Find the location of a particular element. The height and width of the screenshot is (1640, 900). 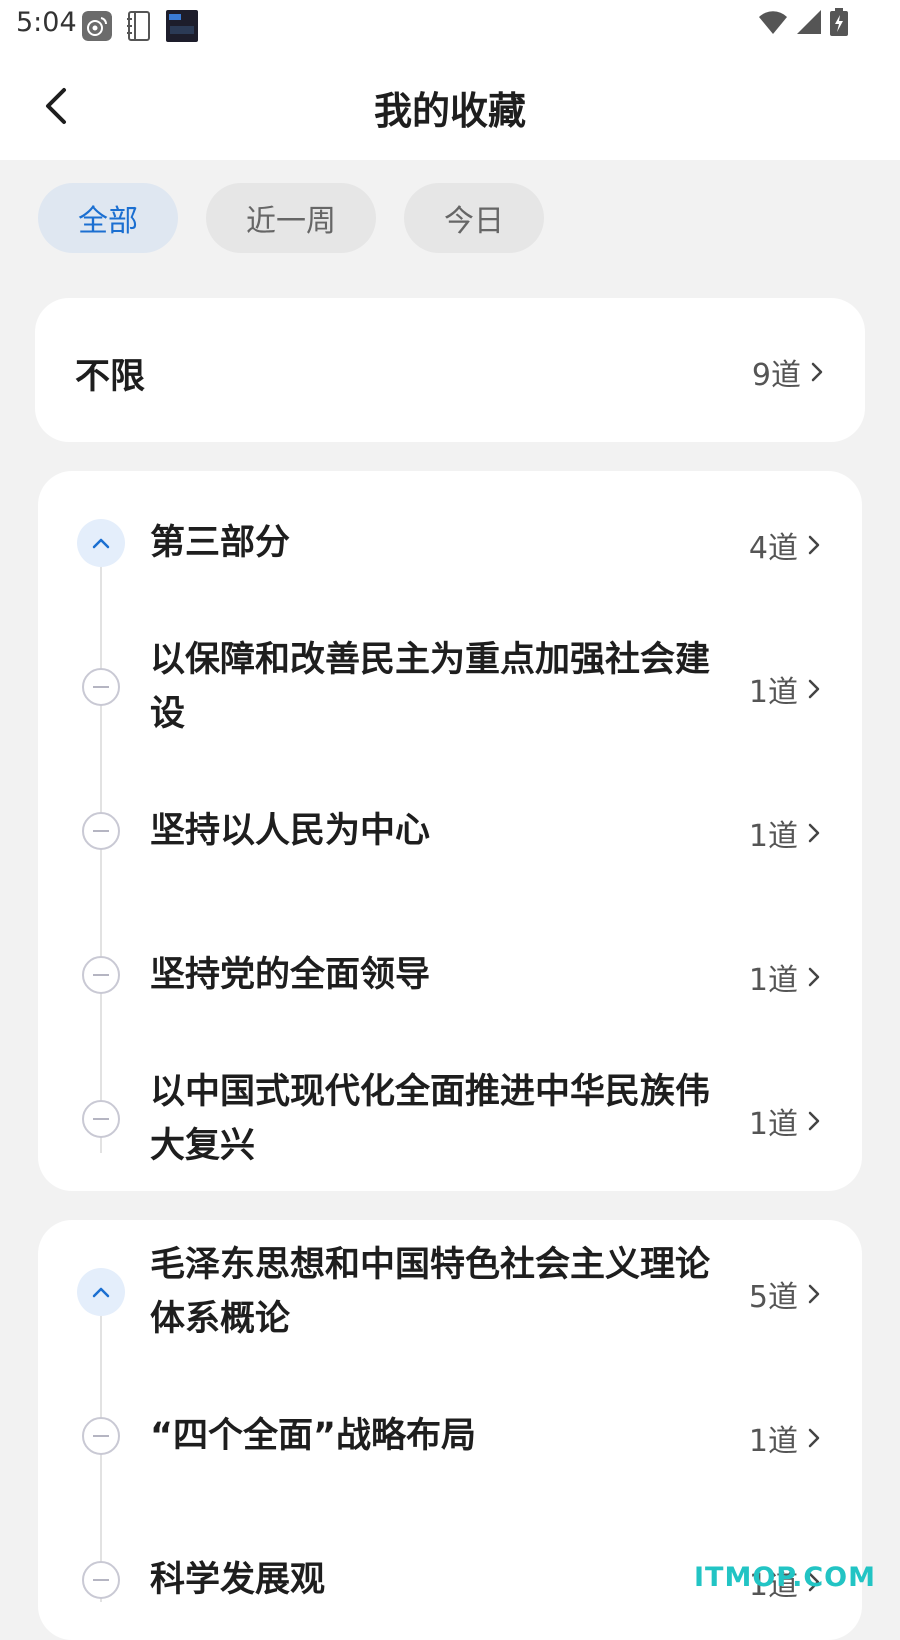

item-title: 以保障和改善民主为重点加强社会建设 is located at coordinates (430, 687).